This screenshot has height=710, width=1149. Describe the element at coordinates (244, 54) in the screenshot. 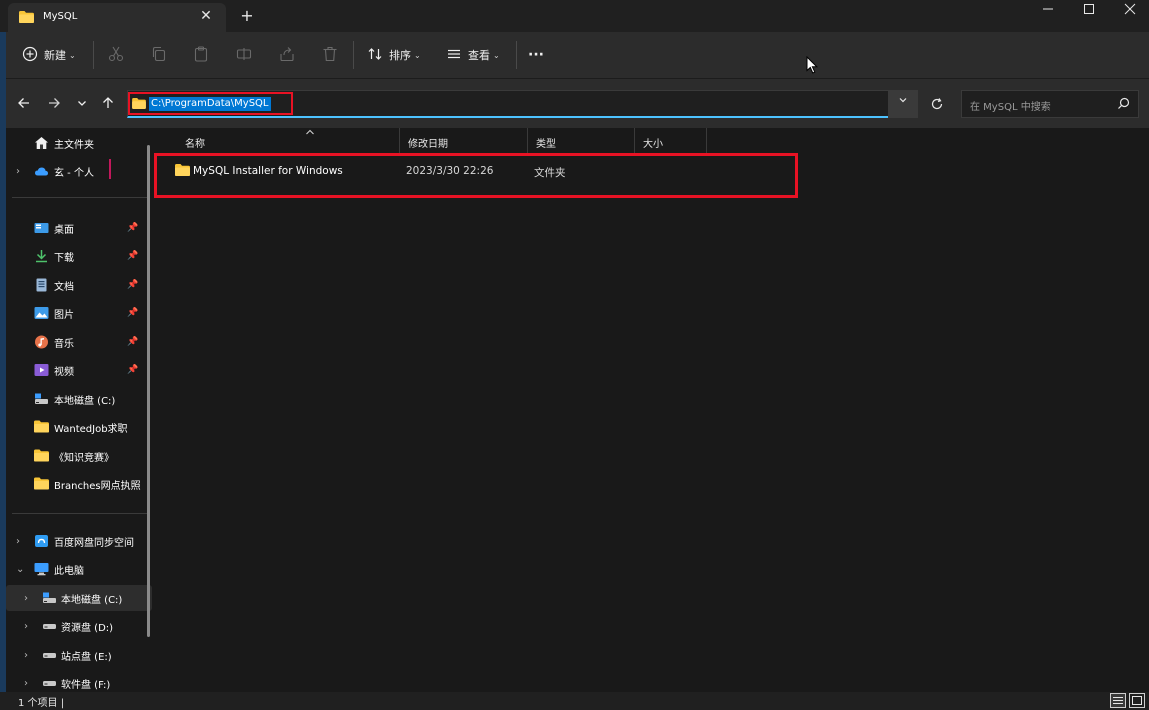

I see `rename-icon` at that location.